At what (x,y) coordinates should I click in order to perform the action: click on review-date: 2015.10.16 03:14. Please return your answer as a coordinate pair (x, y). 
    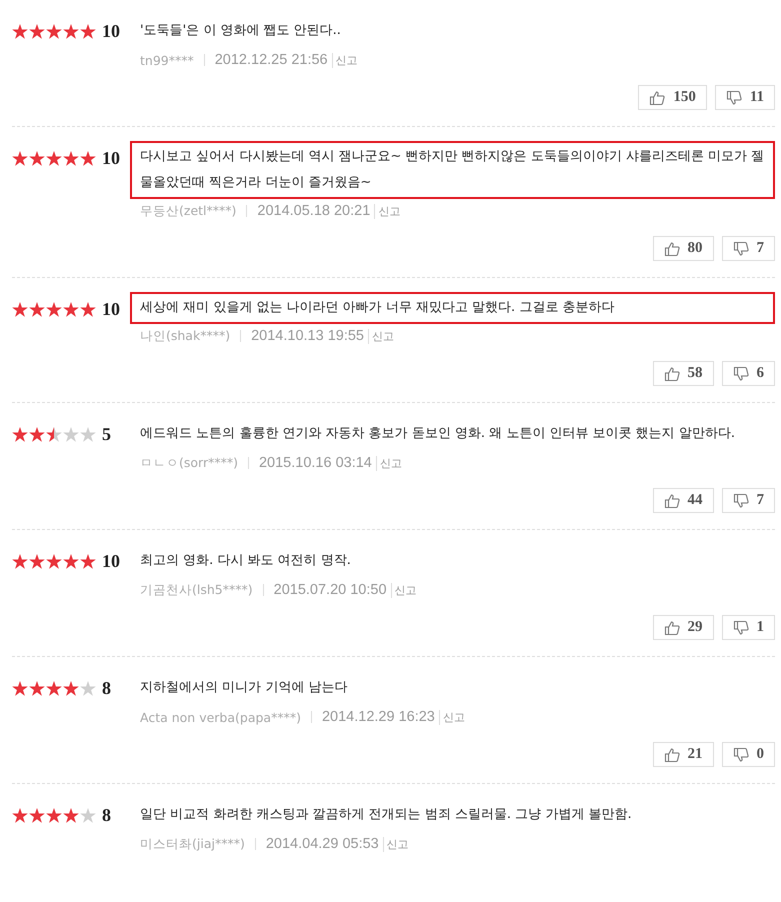
    Looking at the image, I should click on (315, 463).